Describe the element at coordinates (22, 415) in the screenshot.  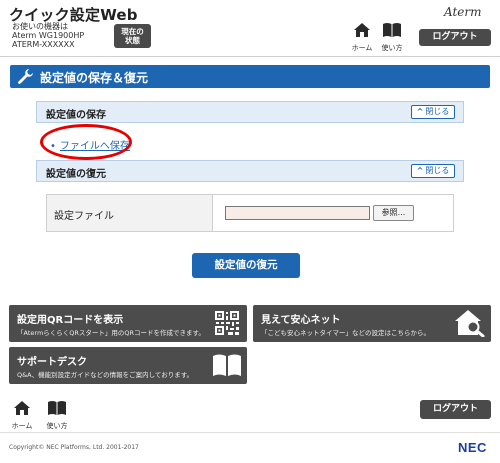
I see `footer-home-button: ホーム` at that location.